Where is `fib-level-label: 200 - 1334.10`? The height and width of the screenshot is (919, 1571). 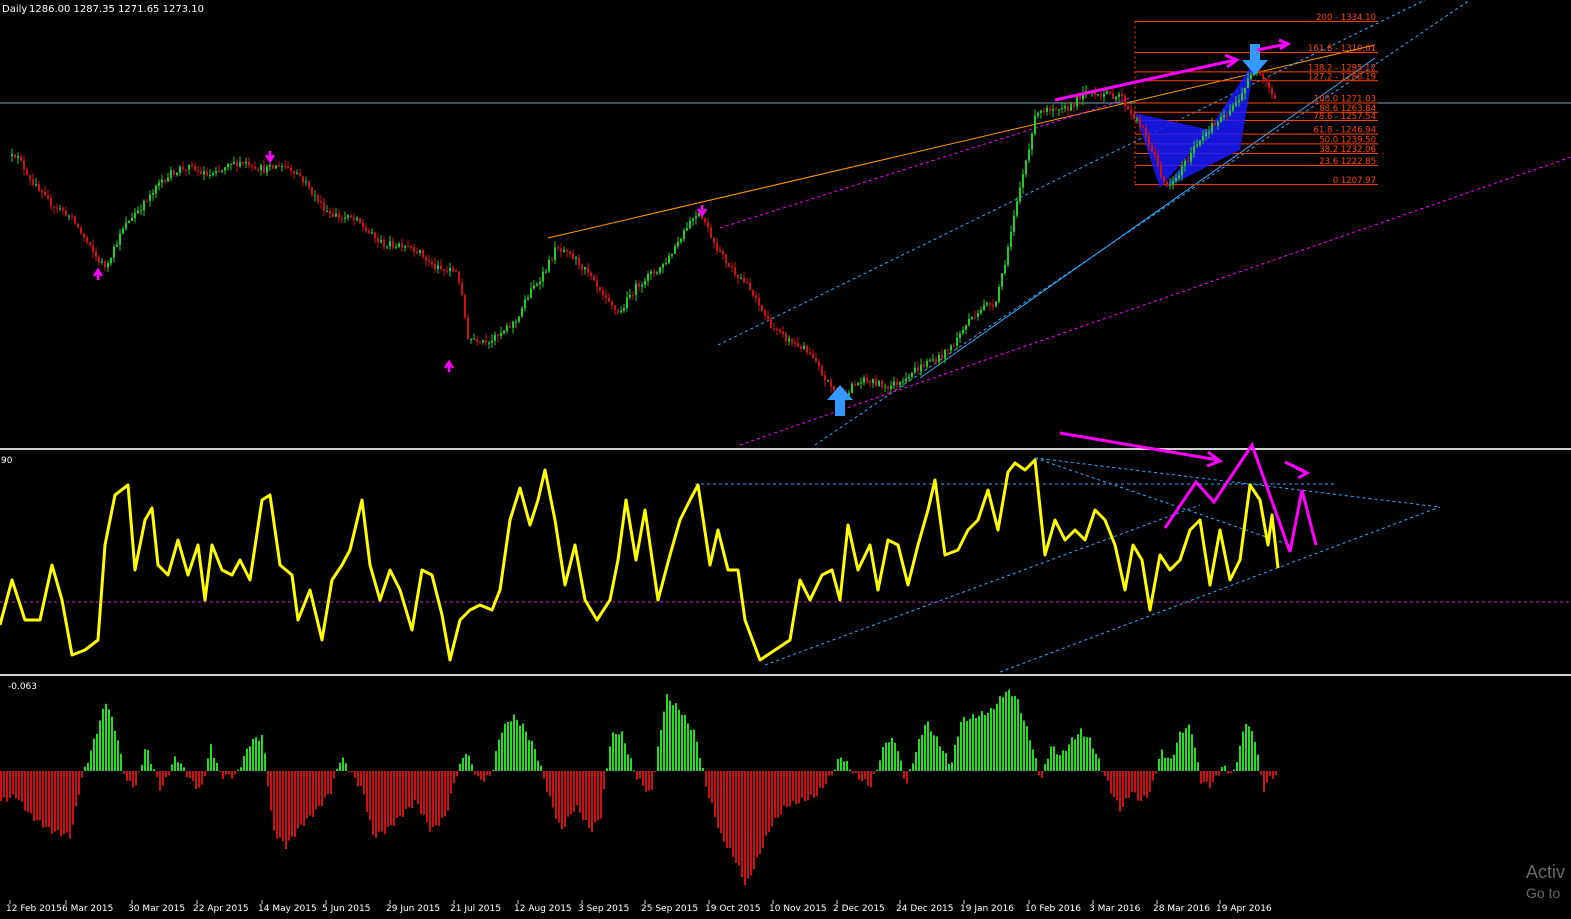
fib-level-label: 200 - 1334.10 is located at coordinates (1346, 18).